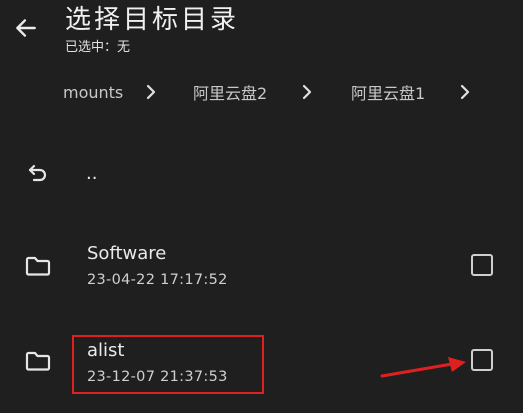  What do you see at coordinates (261, 175) in the screenshot?
I see `parent-directory-row: ..` at bounding box center [261, 175].